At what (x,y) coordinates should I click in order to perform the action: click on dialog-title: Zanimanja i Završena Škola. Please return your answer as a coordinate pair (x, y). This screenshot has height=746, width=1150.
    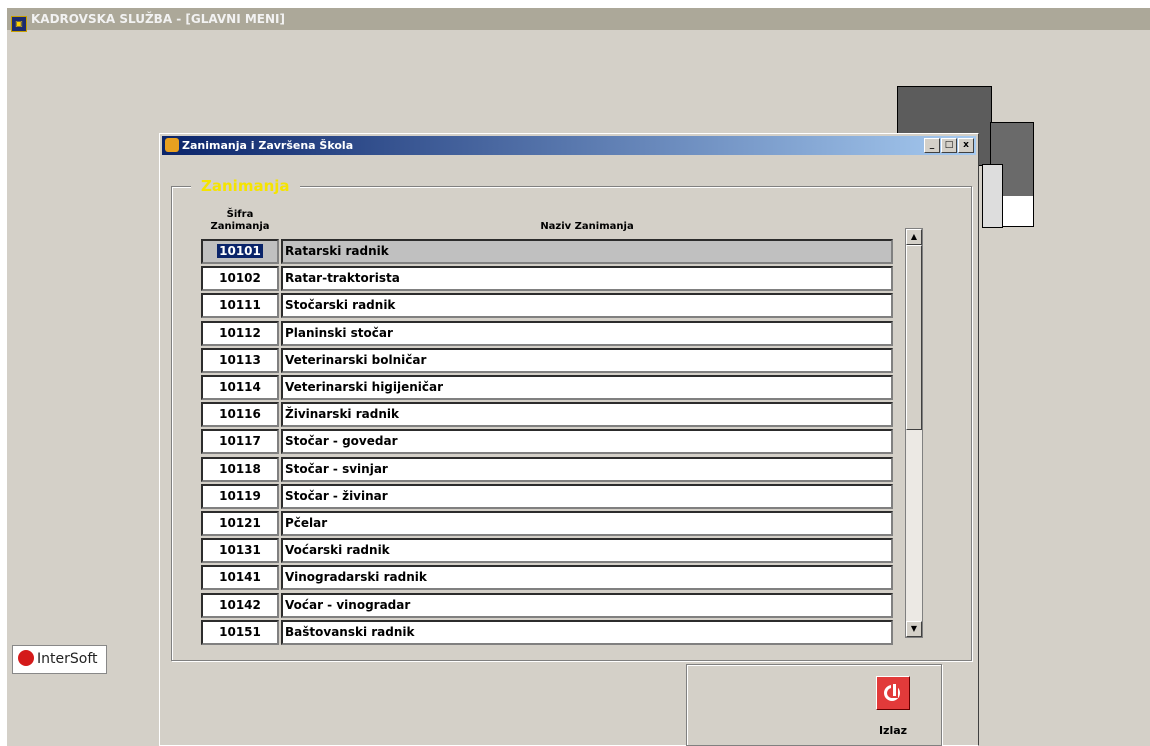
    Looking at the image, I should click on (268, 145).